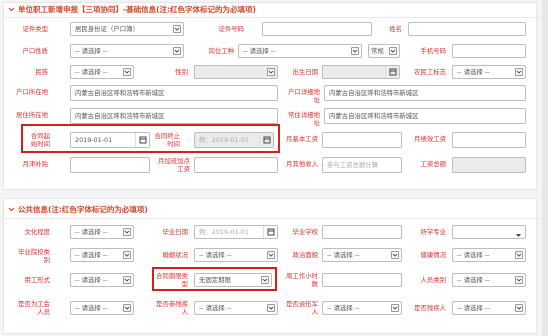 This screenshot has width=548, height=336. Describe the element at coordinates (172, 308) in the screenshot. I see `disability-label: 是否参残疾人` at that location.